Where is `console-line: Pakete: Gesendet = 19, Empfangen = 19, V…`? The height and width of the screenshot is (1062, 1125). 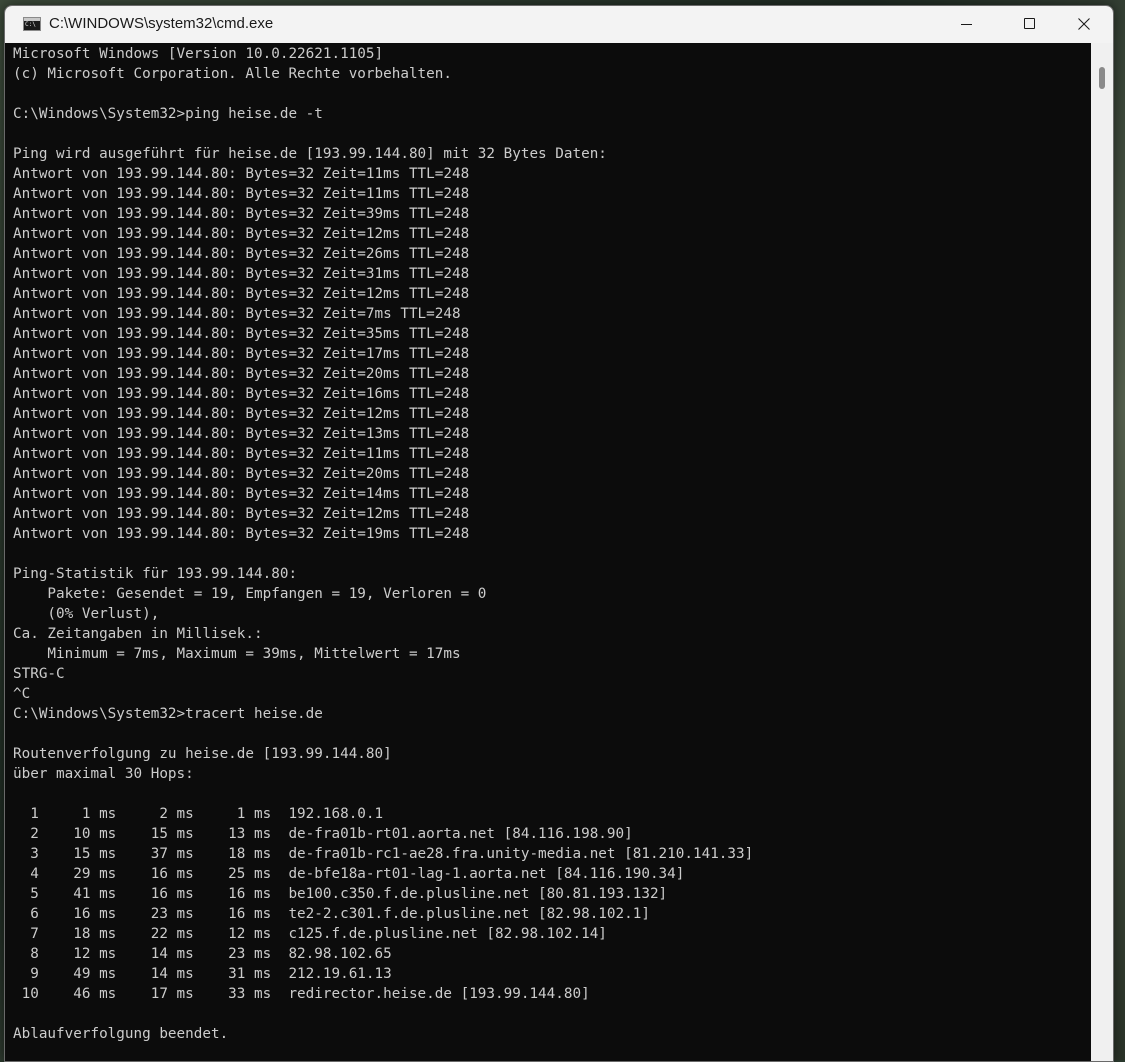
console-line: Pakete: Gesendet = 19, Empfangen = 19, V… is located at coordinates (250, 594).